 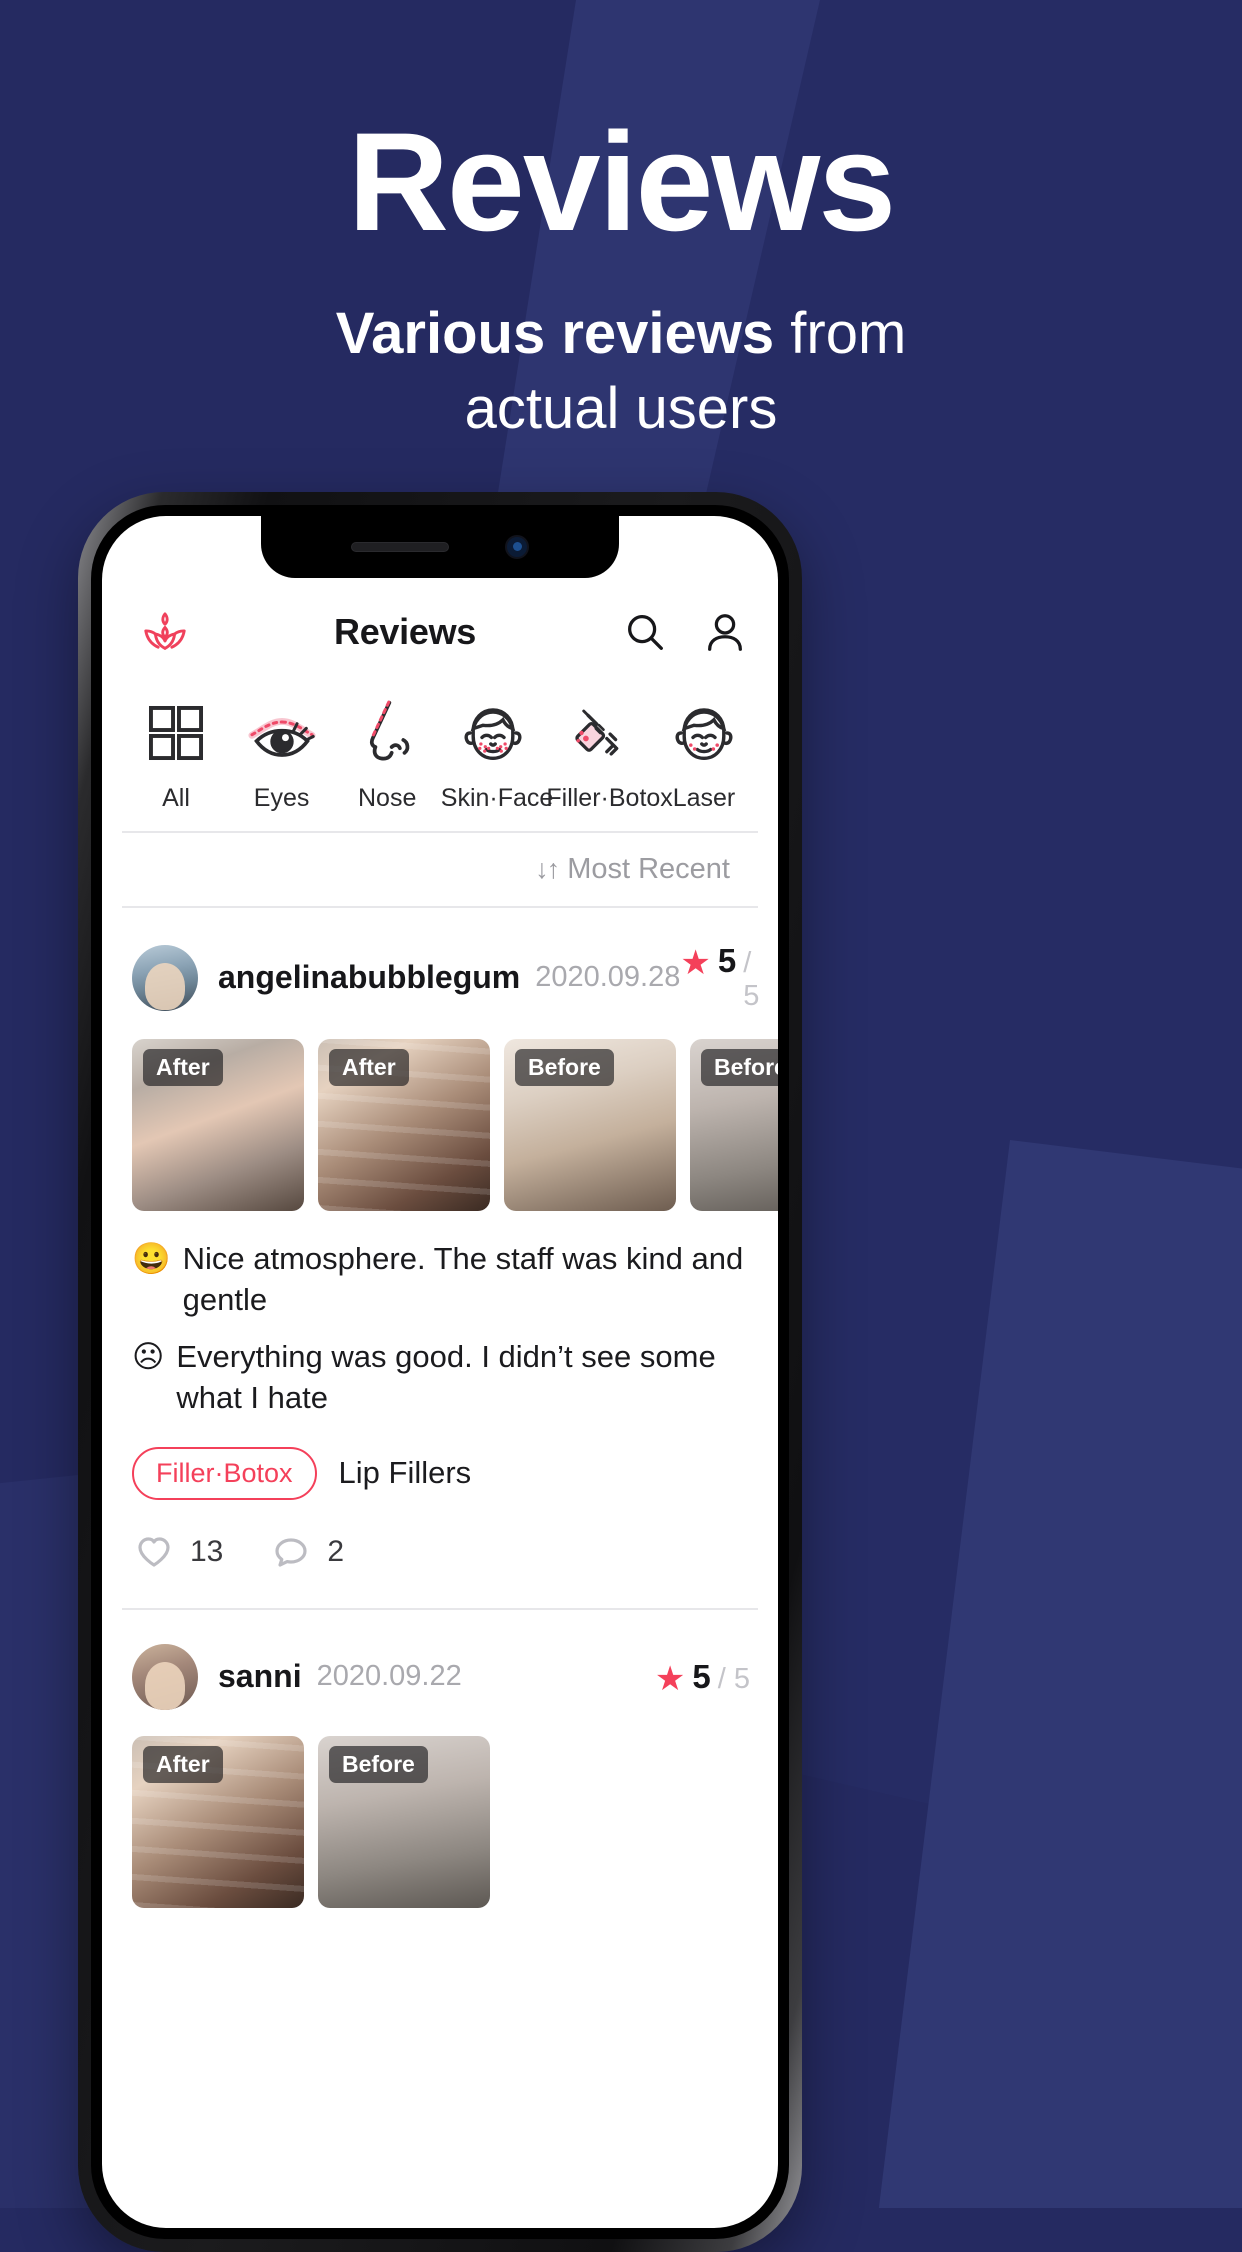 I want to click on category-tab-nose: Nose, so click(x=387, y=752).